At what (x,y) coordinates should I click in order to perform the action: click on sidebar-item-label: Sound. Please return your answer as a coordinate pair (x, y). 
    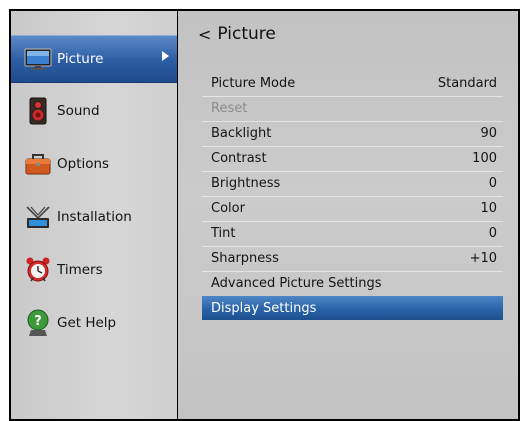
    Looking at the image, I should click on (78, 111).